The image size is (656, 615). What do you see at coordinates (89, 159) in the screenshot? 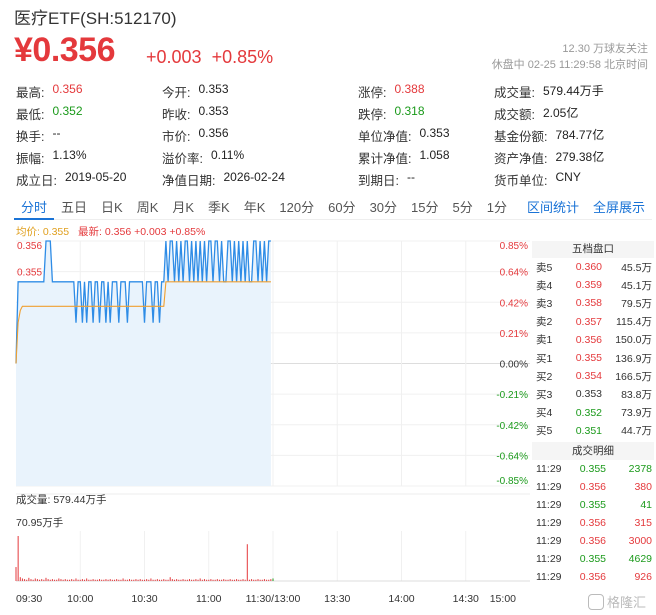
I see `stat-cell: 振幅: 1.13%` at bounding box center [89, 159].